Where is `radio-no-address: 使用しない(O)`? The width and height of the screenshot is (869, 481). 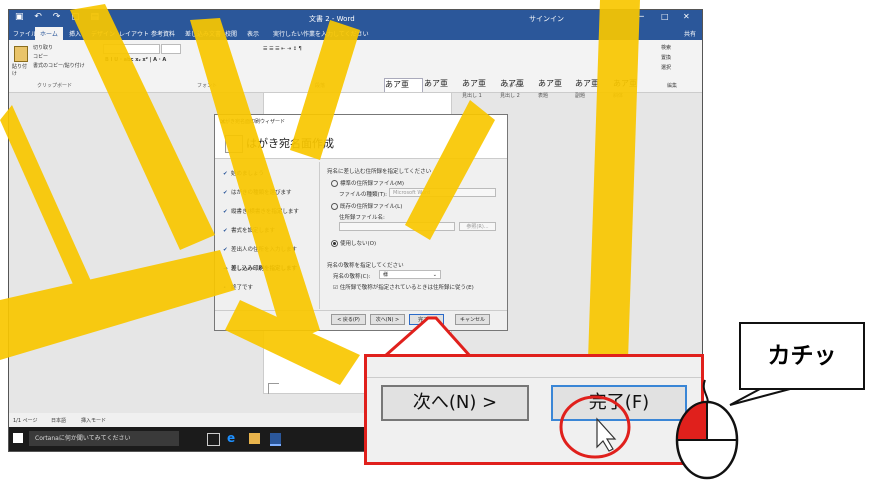 radio-no-address: 使用しない(O) is located at coordinates (353, 243).